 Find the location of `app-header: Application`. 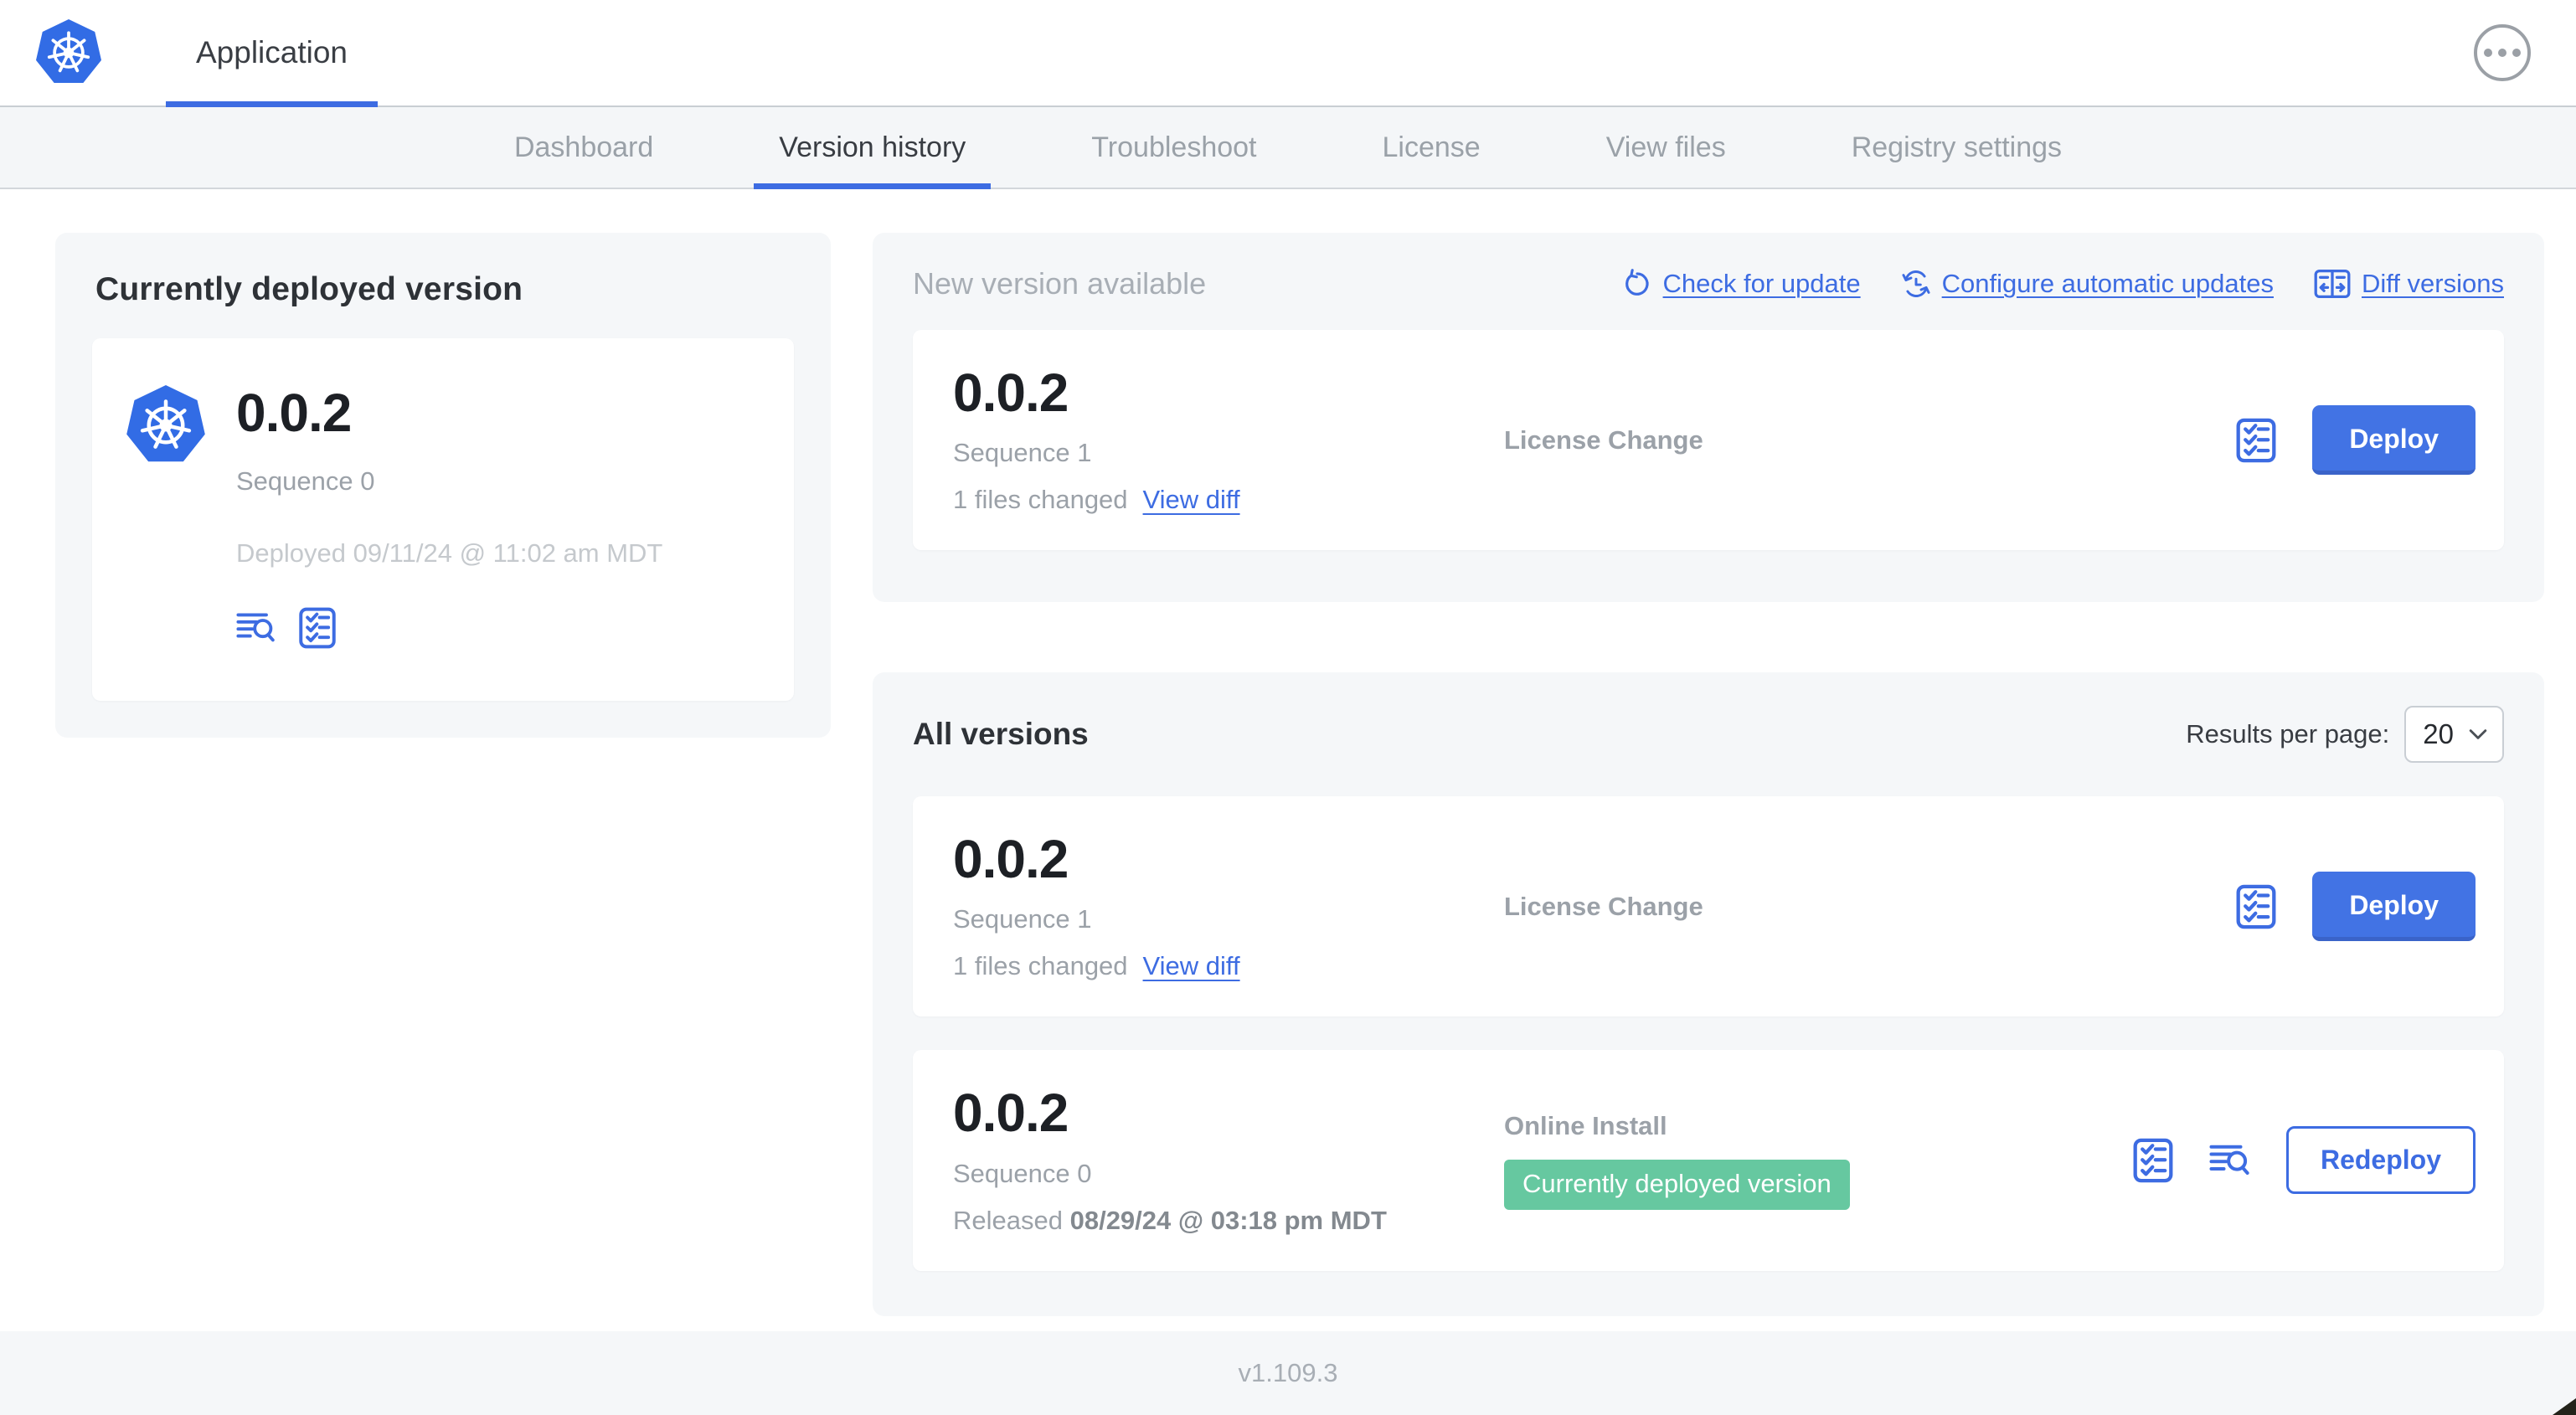

app-header: Application is located at coordinates (1288, 53).